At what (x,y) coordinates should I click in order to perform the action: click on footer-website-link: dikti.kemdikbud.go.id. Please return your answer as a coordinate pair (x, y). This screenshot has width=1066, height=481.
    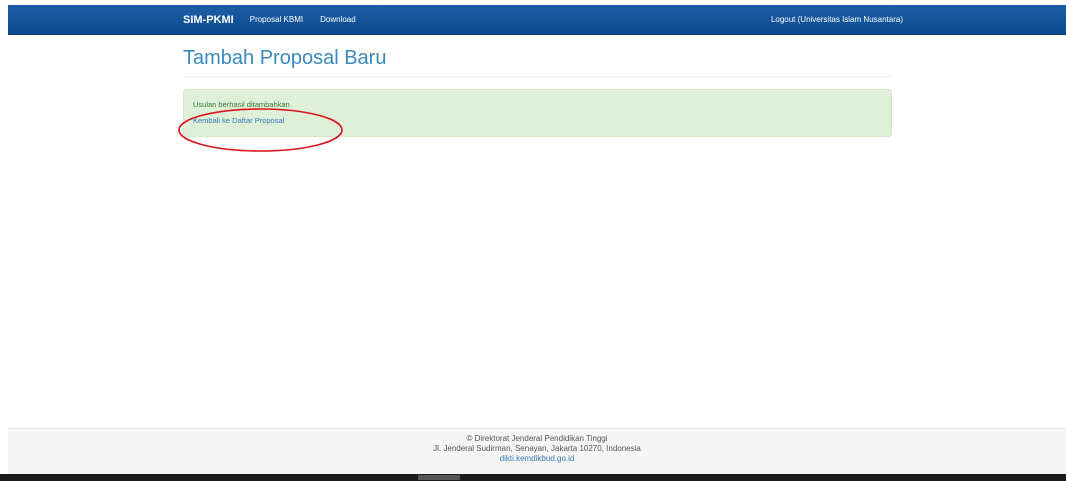
    Looking at the image, I should click on (537, 459).